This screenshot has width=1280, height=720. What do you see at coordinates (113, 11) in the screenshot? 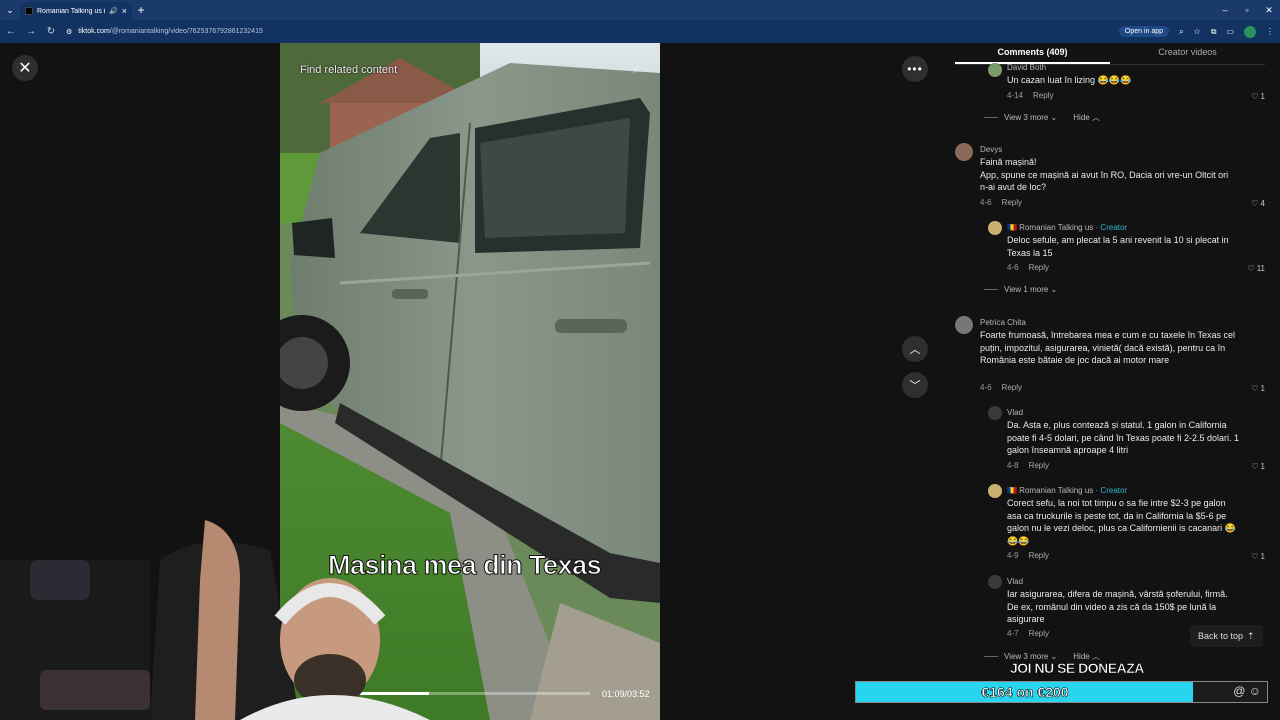
I see `speaker-icon: 🔊` at bounding box center [113, 11].